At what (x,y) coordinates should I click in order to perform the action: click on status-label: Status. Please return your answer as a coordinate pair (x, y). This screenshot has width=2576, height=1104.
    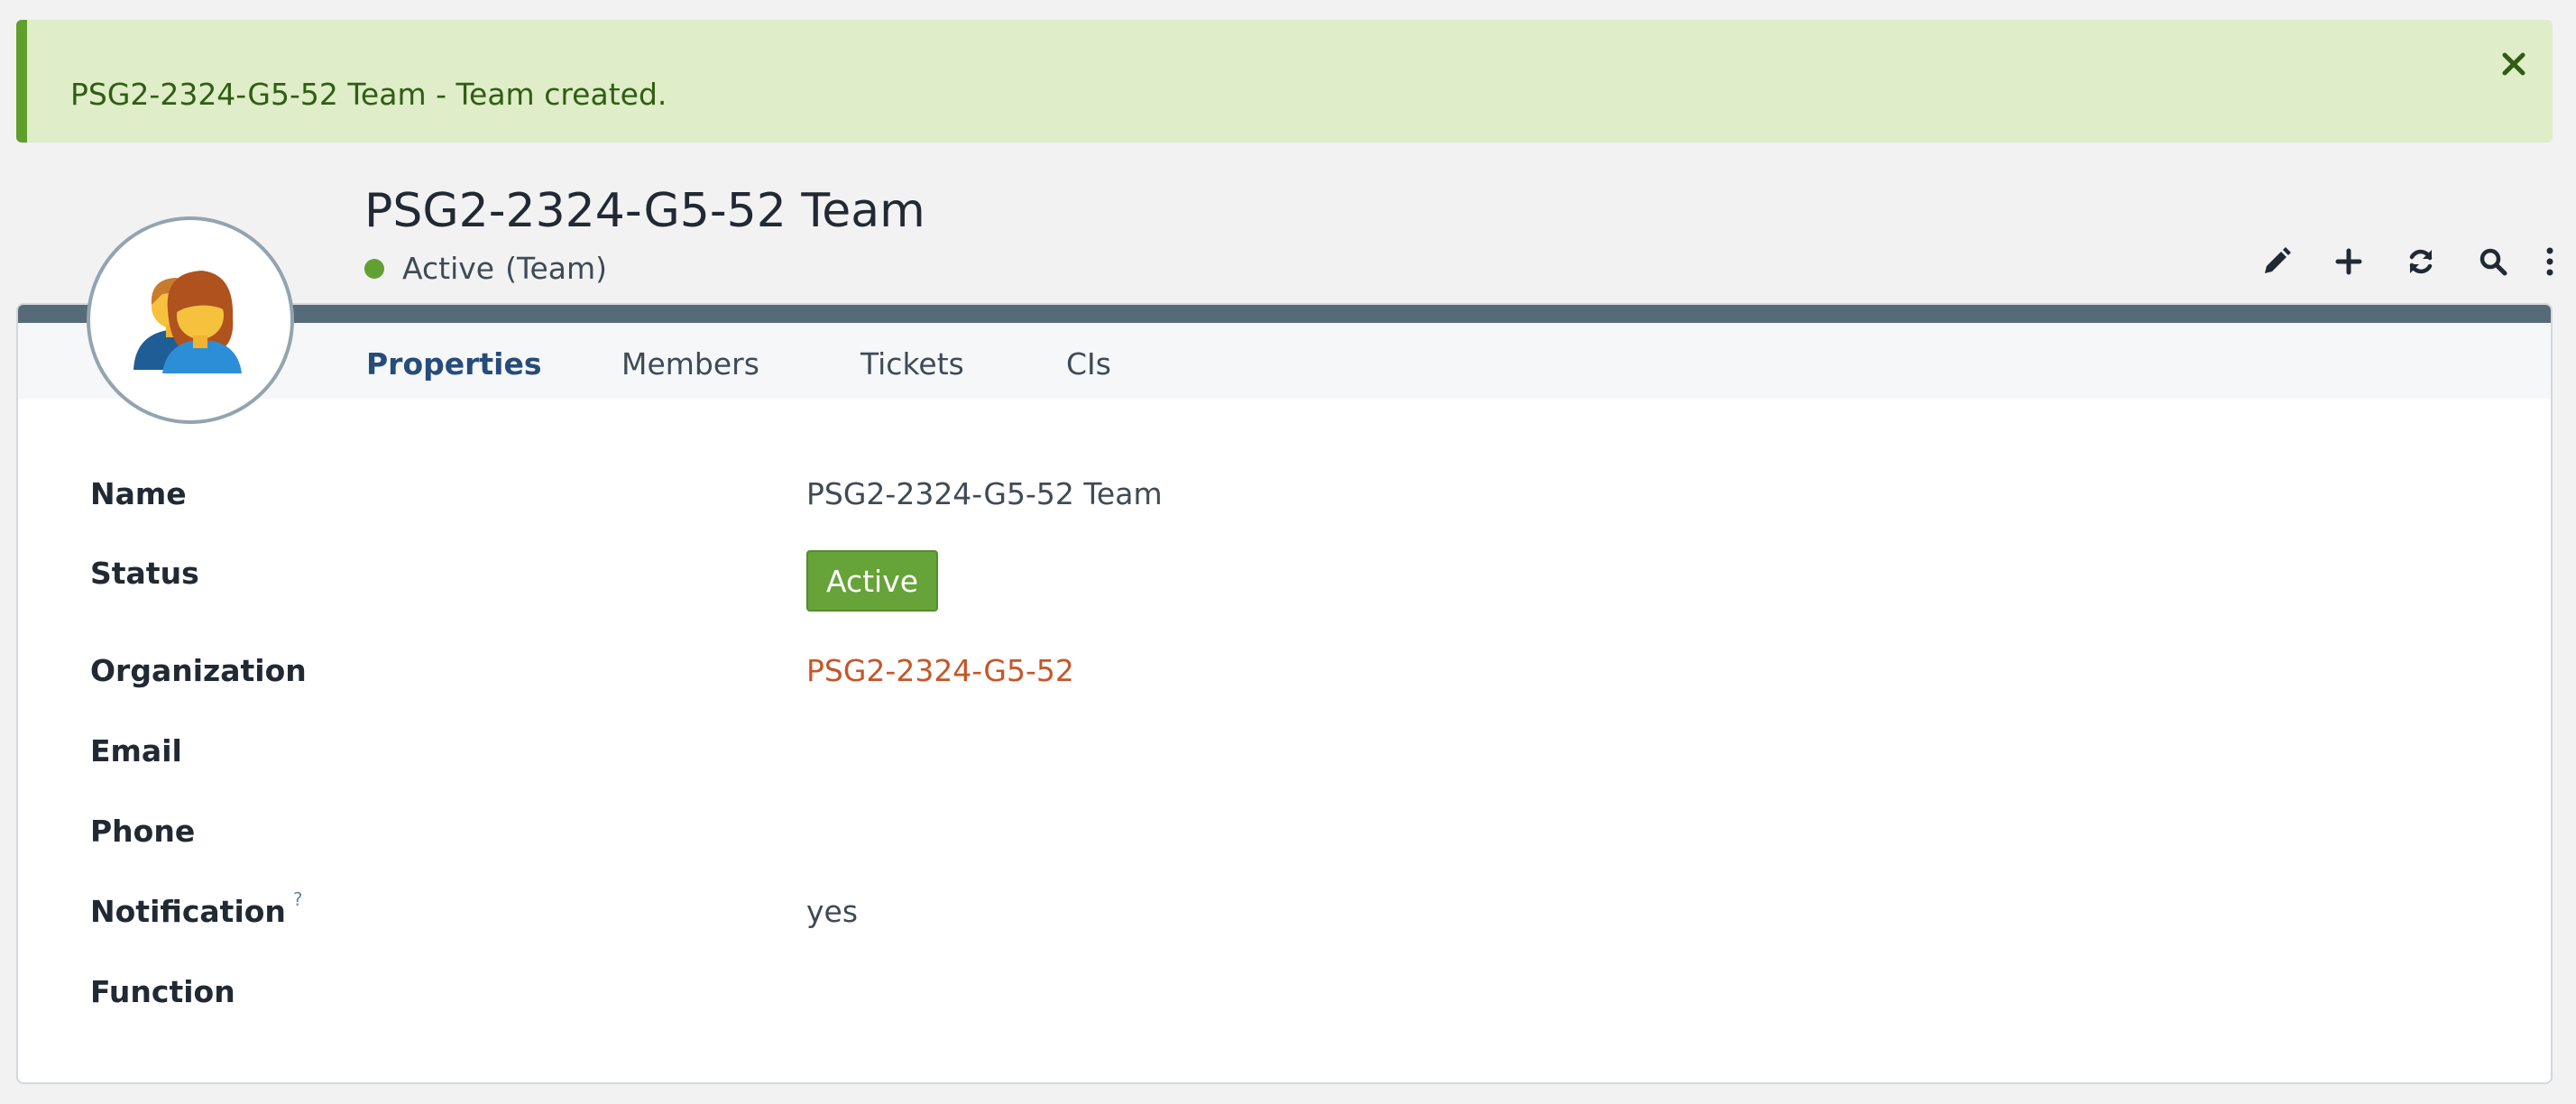
    Looking at the image, I should click on (144, 573).